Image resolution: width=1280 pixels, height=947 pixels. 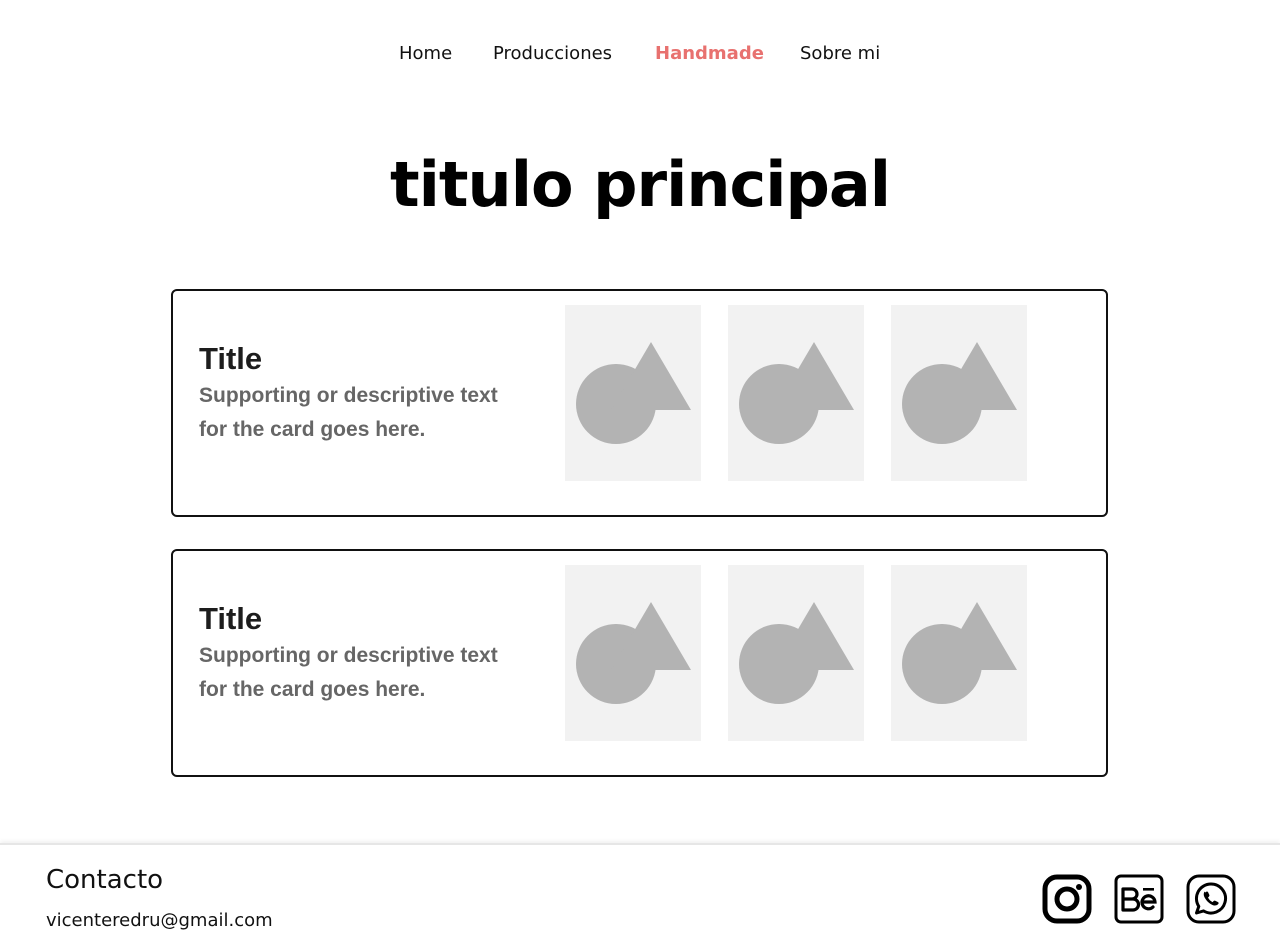 I want to click on contact-email: vicenteredru@gmail.com, so click(x=159, y=920).